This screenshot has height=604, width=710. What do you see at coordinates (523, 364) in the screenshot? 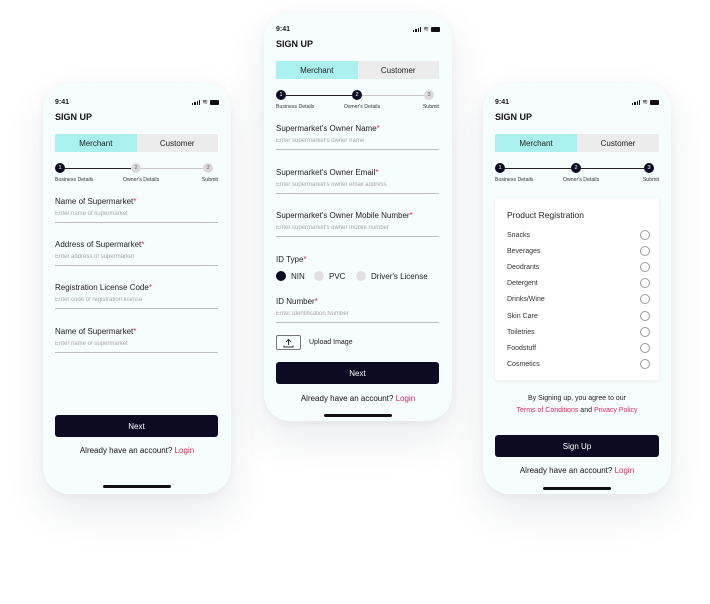
I see `product-label: Cosmetics` at bounding box center [523, 364].